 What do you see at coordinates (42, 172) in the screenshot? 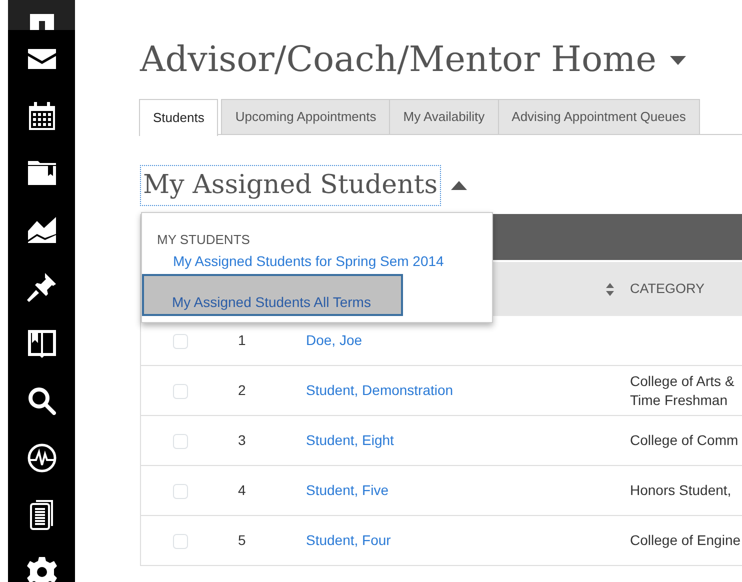
I see `folder-icon` at bounding box center [42, 172].